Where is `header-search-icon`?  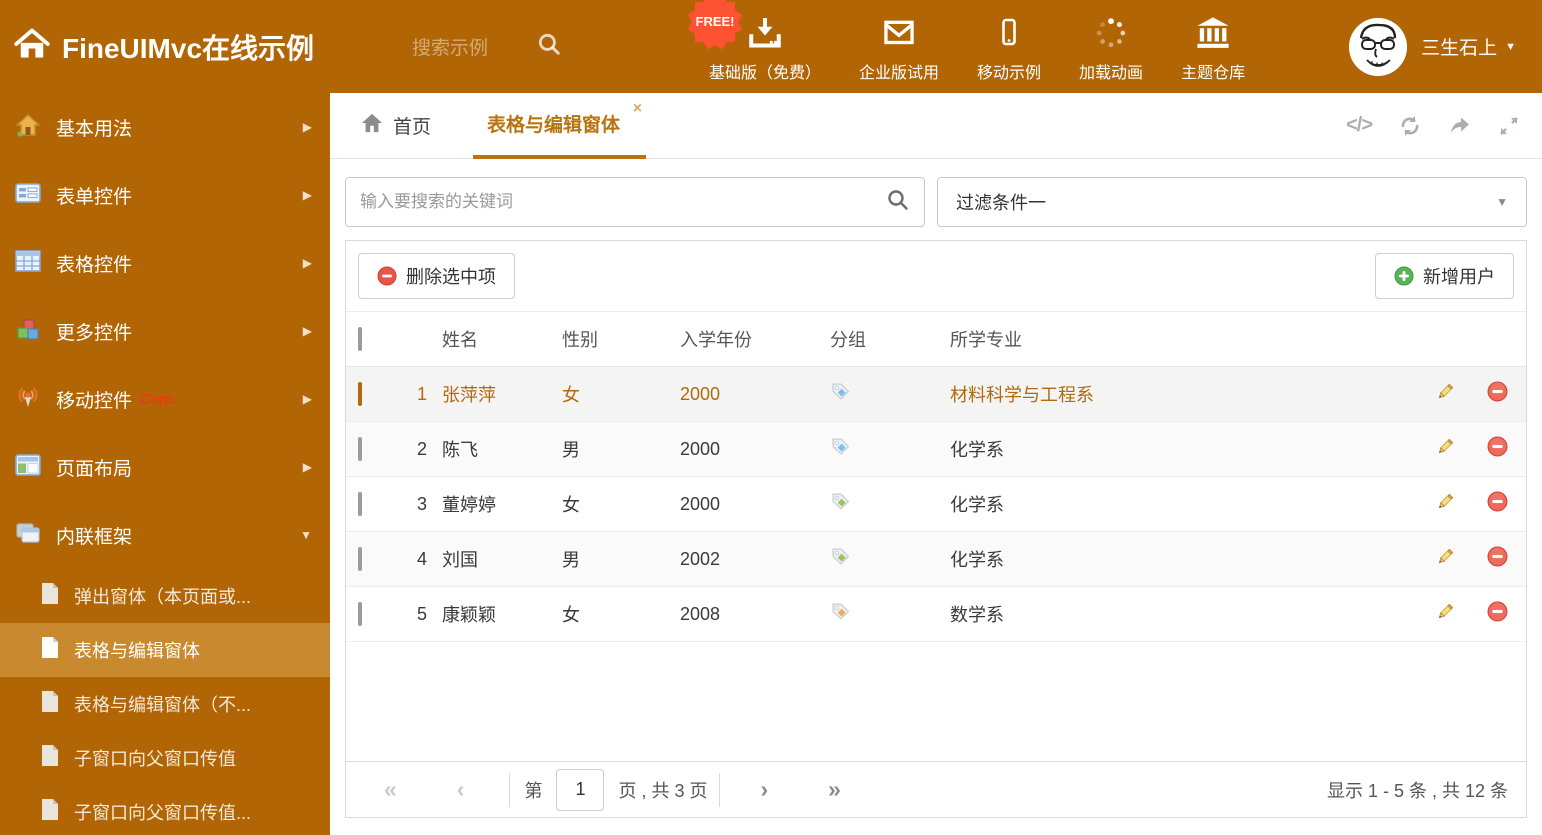 header-search-icon is located at coordinates (525, 46).